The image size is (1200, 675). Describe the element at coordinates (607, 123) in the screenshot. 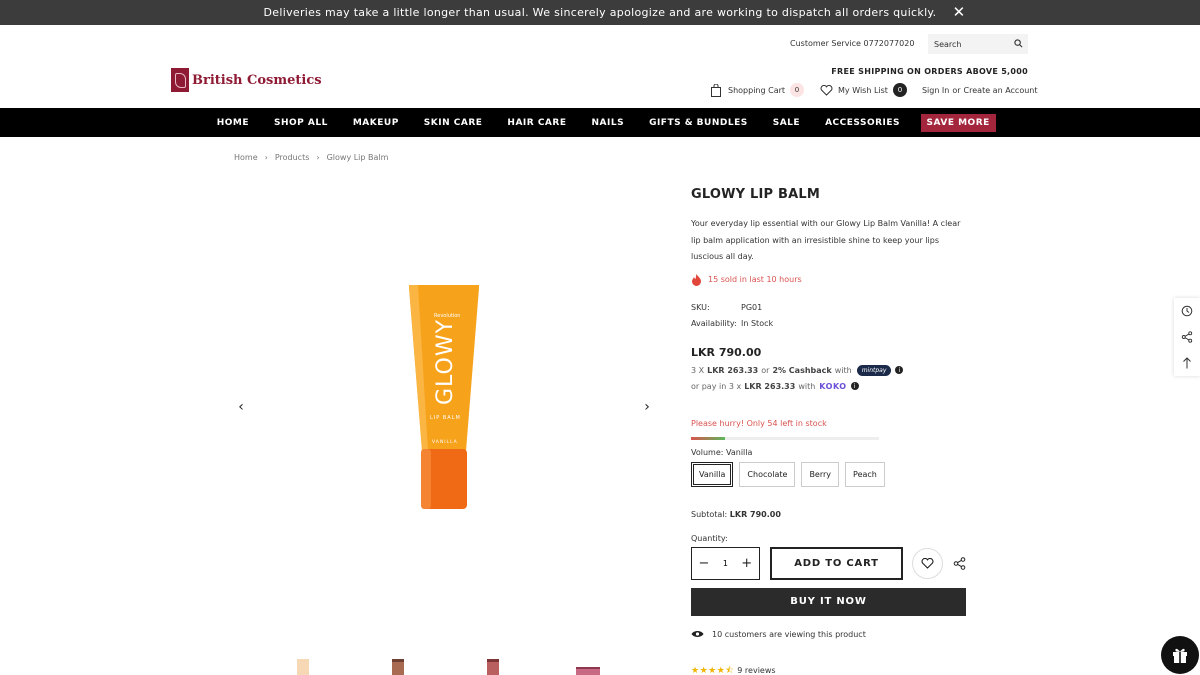

I see `nav-item-nails: NAILS` at that location.